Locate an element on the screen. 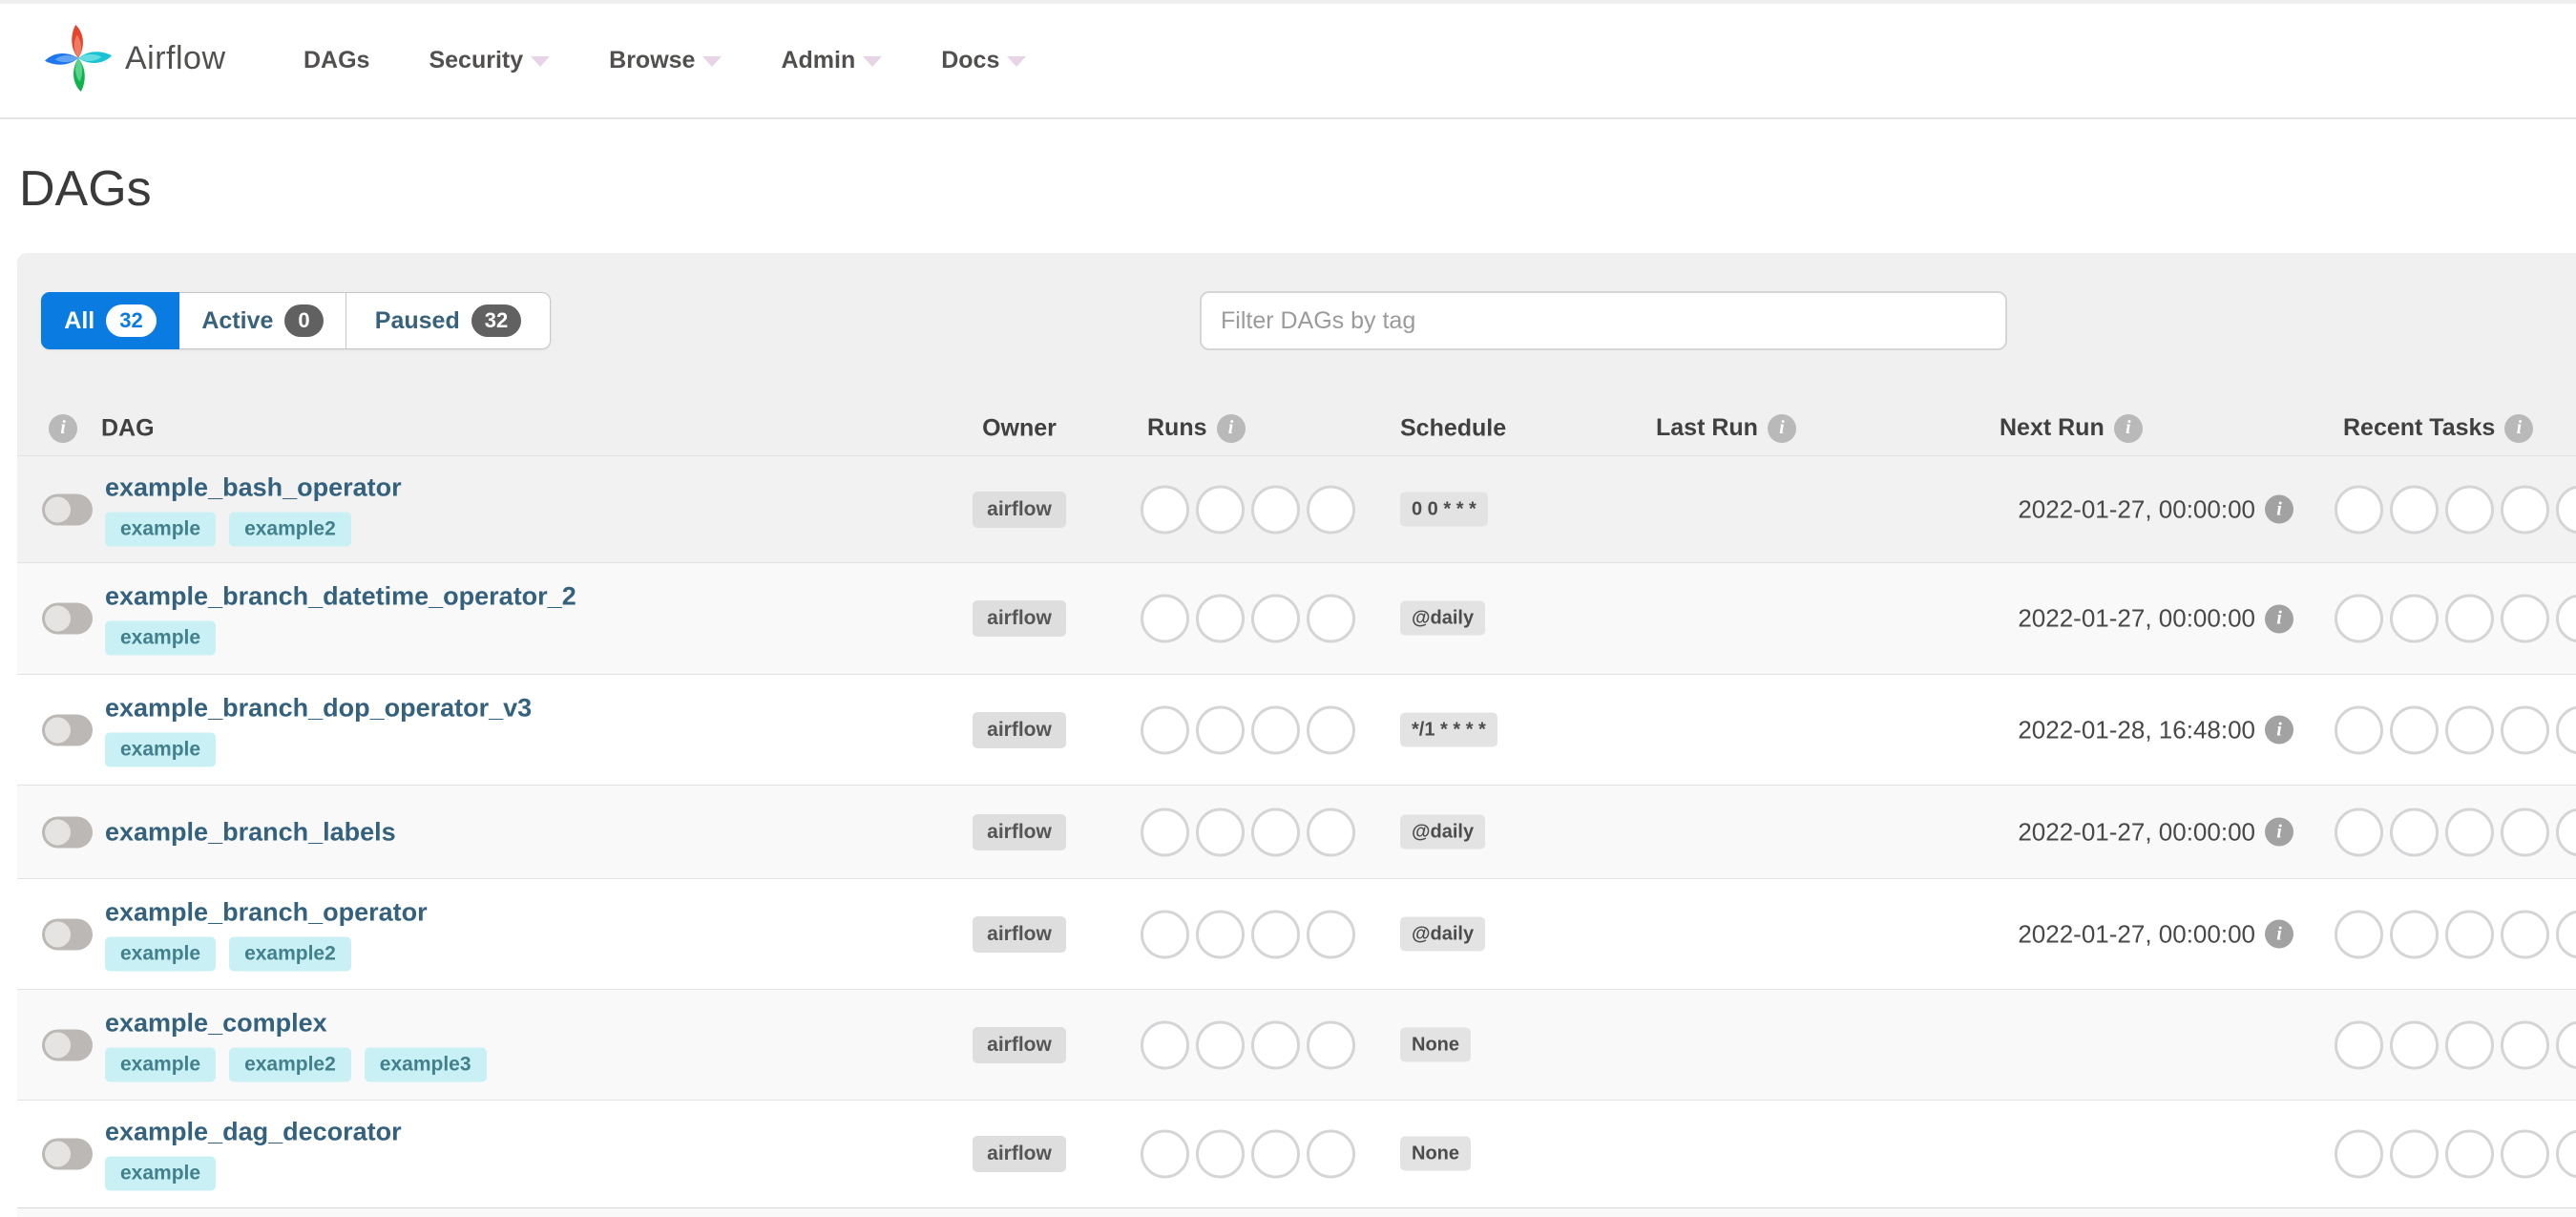 This screenshot has height=1217, width=2576. tab-paused: Paused 32 is located at coordinates (448, 320).